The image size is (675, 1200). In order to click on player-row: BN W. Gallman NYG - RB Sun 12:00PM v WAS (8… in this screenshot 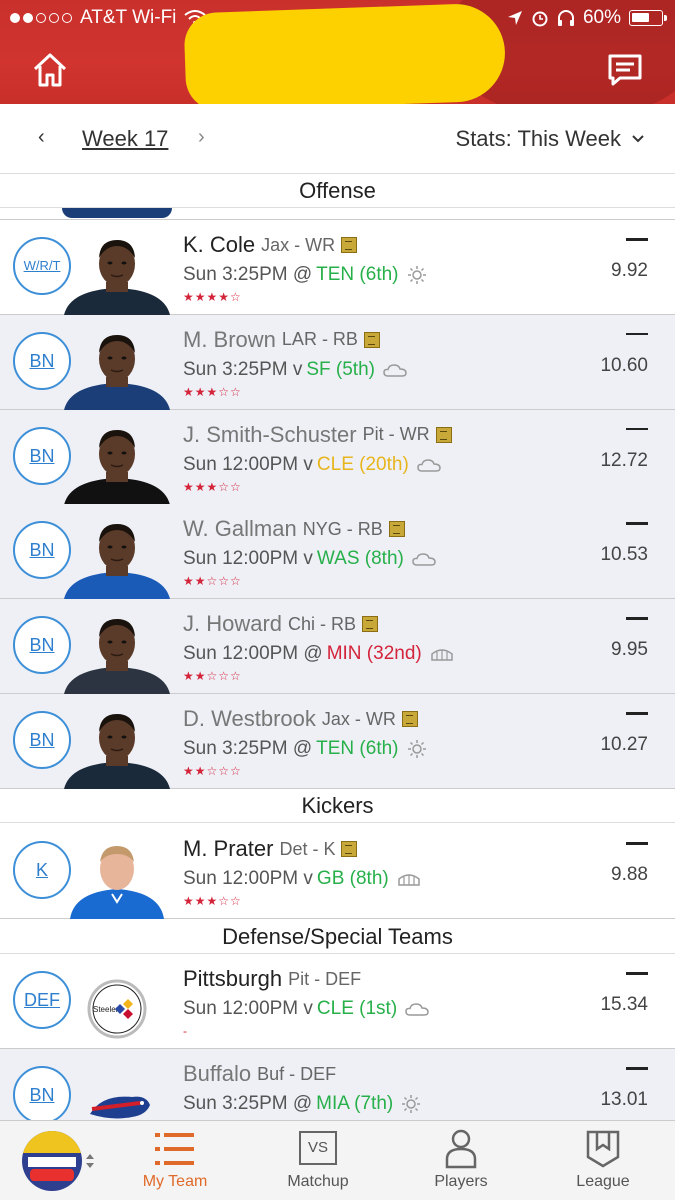, I will do `click(337, 552)`.